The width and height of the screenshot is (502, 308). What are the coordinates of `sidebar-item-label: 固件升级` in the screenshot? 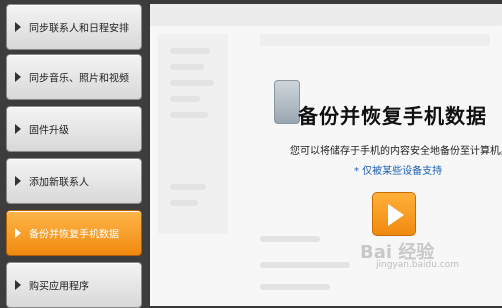 It's located at (49, 131).